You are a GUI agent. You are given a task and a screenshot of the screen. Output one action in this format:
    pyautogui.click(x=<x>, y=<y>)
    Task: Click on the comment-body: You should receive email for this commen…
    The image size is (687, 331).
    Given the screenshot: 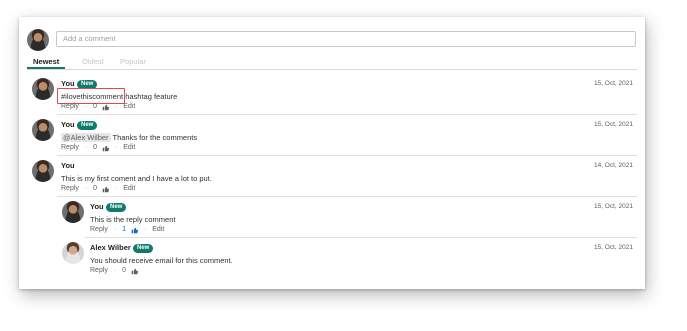 What is the action you would take?
    pyautogui.click(x=161, y=260)
    